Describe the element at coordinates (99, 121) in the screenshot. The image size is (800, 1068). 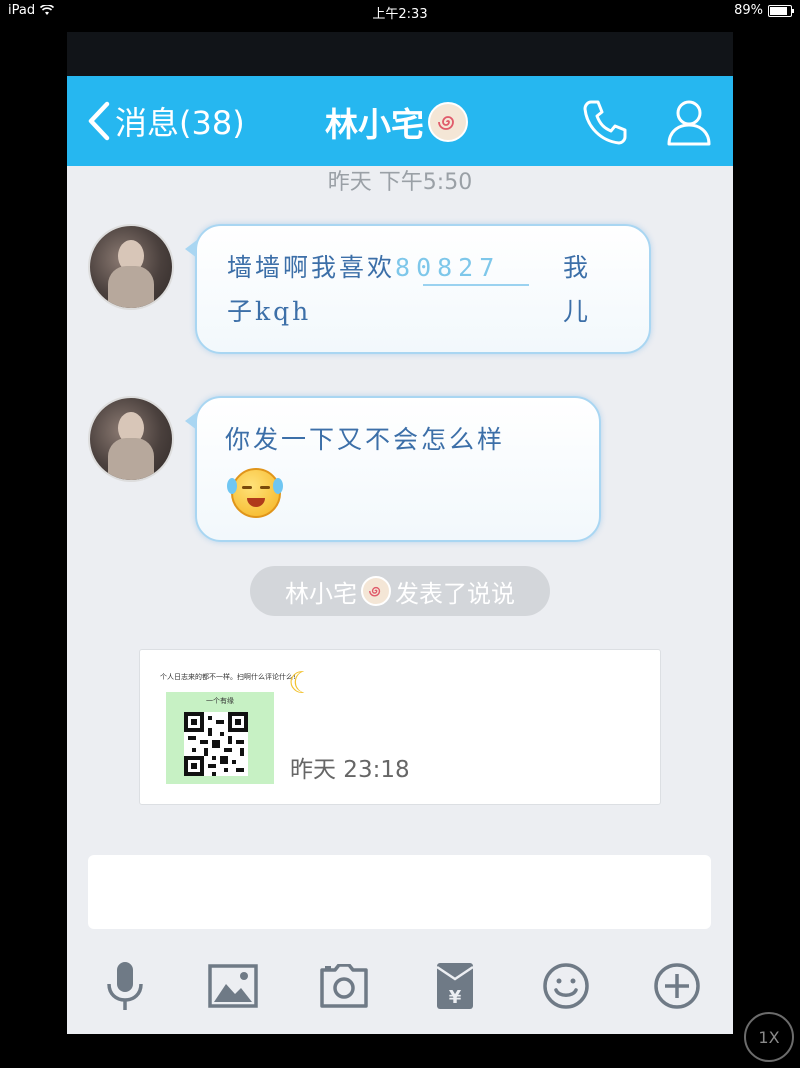
I see `chevron-left-icon` at that location.